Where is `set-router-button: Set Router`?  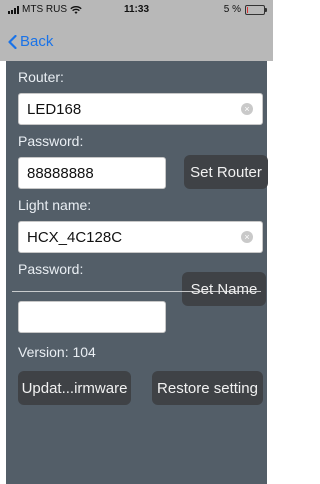 set-router-button: Set Router is located at coordinates (226, 172).